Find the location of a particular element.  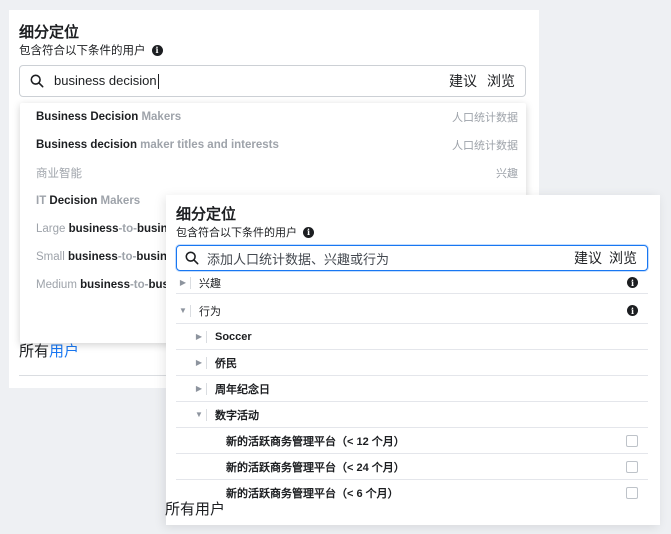

pre-text: Large is located at coordinates (52, 229).